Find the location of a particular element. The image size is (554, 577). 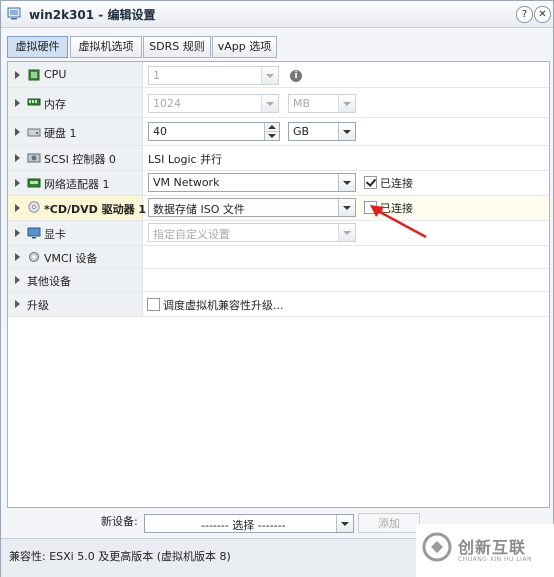

new-device-label: 新设备: is located at coordinates (119, 521).